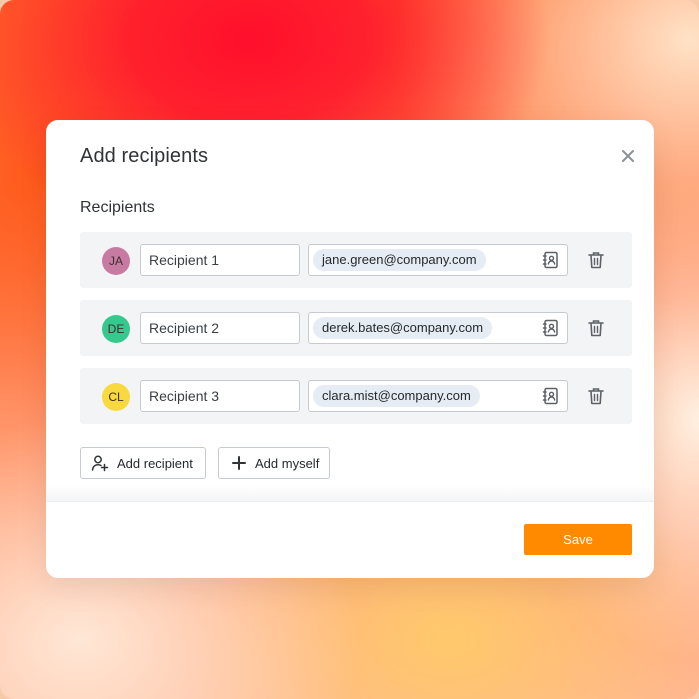 The width and height of the screenshot is (699, 699). I want to click on close-icon, so click(628, 156).